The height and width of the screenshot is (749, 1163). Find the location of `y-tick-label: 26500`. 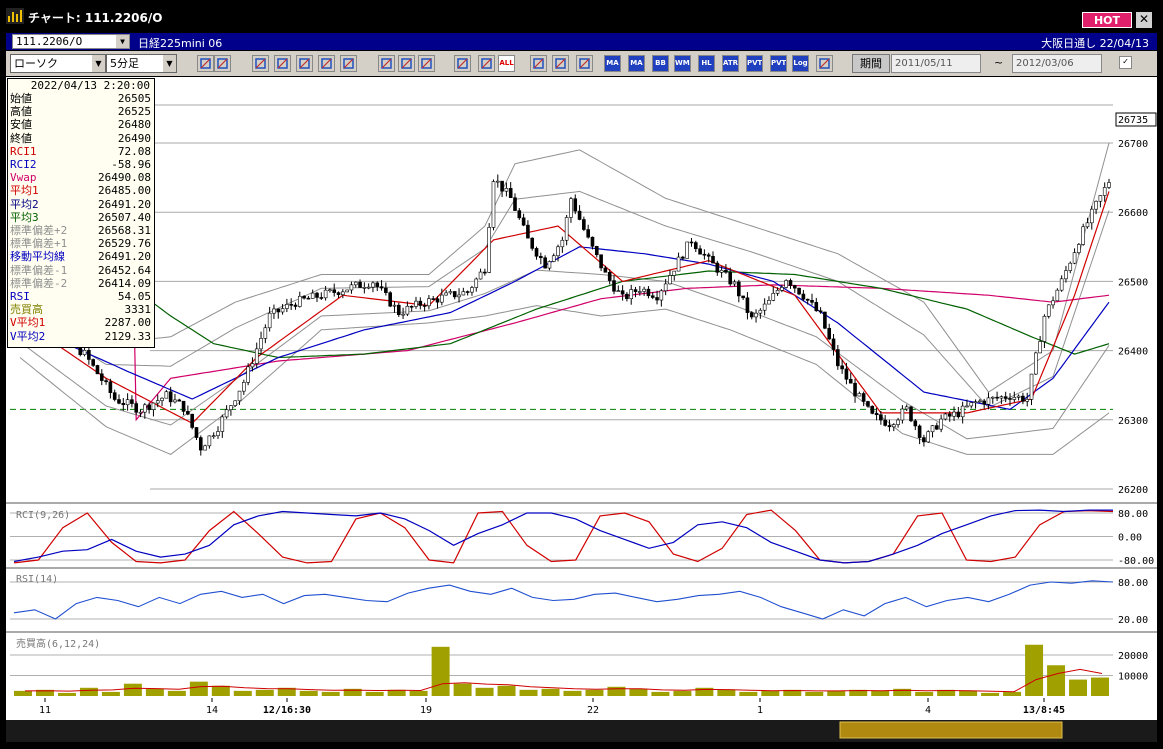

y-tick-label: 26500 is located at coordinates (1133, 282).